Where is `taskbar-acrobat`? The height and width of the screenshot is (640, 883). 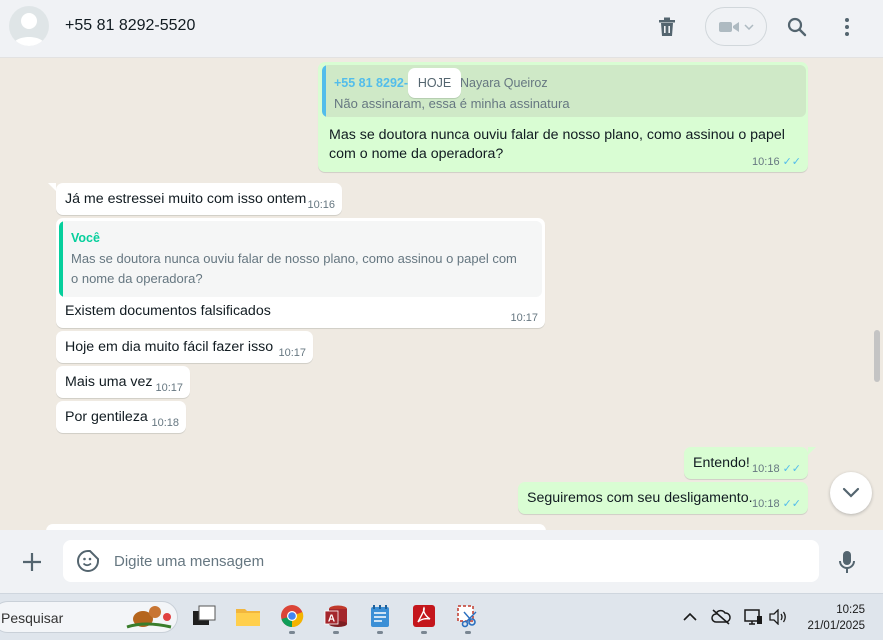
taskbar-acrobat is located at coordinates (424, 616).